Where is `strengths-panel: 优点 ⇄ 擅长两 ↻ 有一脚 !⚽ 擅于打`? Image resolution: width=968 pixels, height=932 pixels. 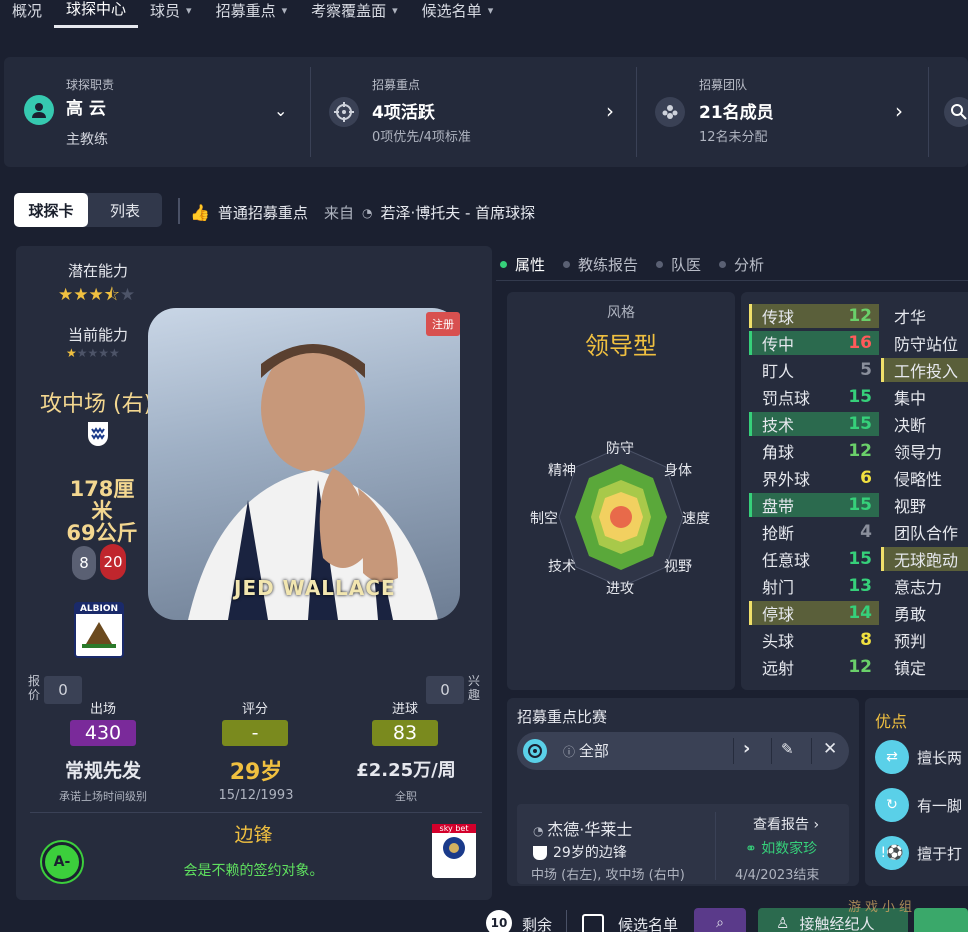 strengths-panel: 优点 ⇄ 擅长两 ↻ 有一脚 !⚽ 擅于打 is located at coordinates (916, 792).